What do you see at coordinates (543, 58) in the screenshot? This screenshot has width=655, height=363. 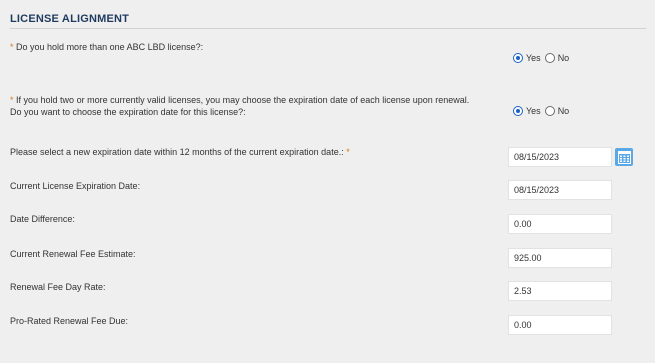 I see `radio-group-multiple-licenses: Yes No` at bounding box center [543, 58].